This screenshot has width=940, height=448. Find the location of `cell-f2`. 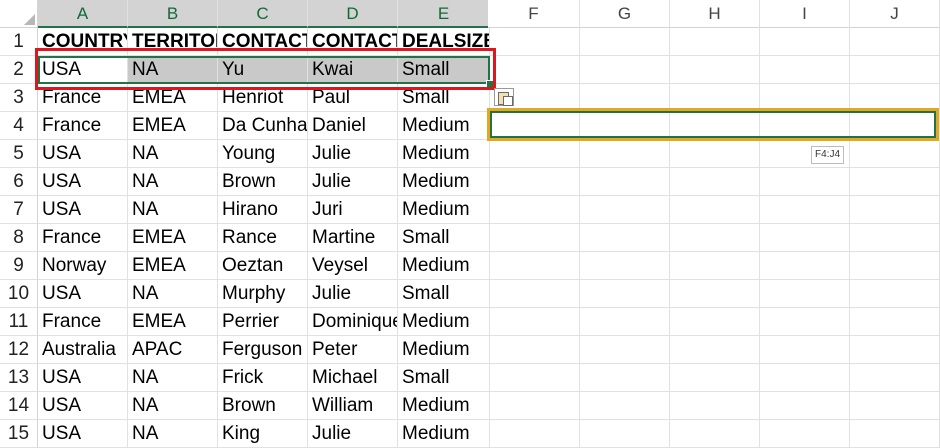

cell-f2 is located at coordinates (534, 70).